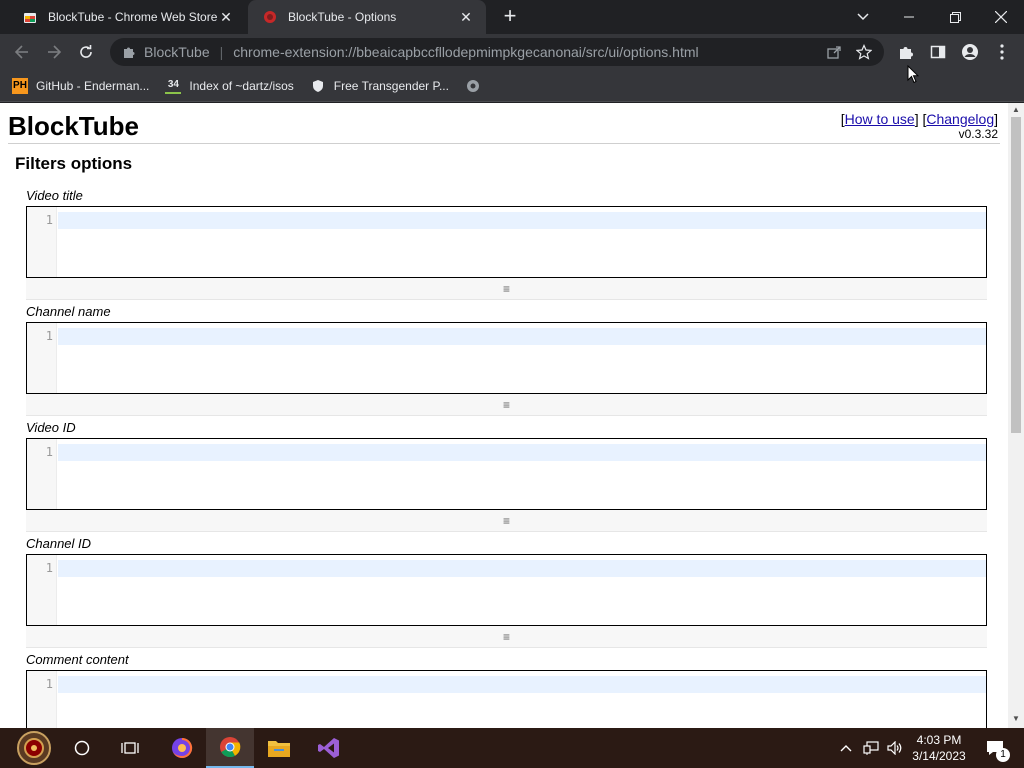 The height and width of the screenshot is (768, 1024). What do you see at coordinates (129, 52) in the screenshot?
I see `extension-puzzle-icon` at bounding box center [129, 52].